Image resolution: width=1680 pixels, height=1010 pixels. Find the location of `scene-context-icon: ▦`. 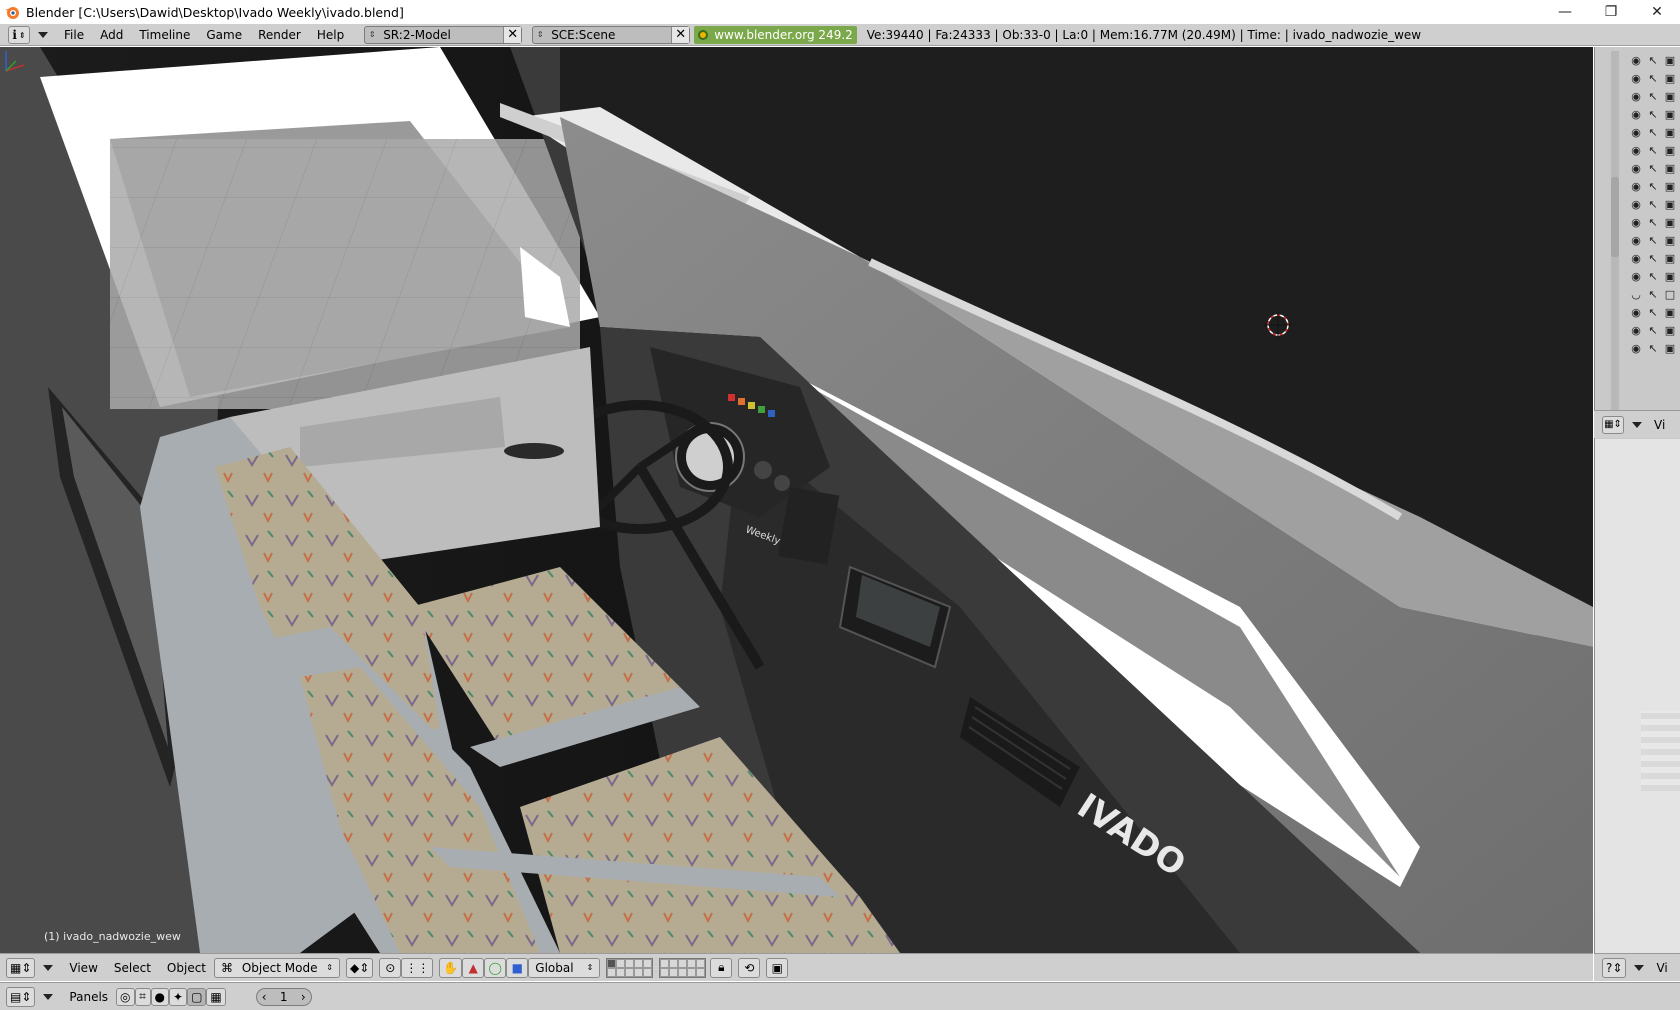

scene-context-icon: ▦ is located at coordinates (216, 996).